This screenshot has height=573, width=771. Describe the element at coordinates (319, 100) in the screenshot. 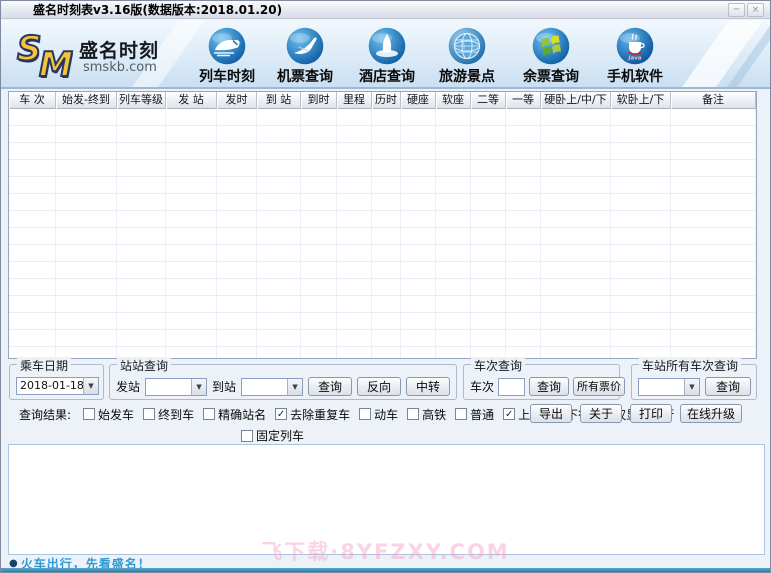

I see `column-header: 到时` at that location.